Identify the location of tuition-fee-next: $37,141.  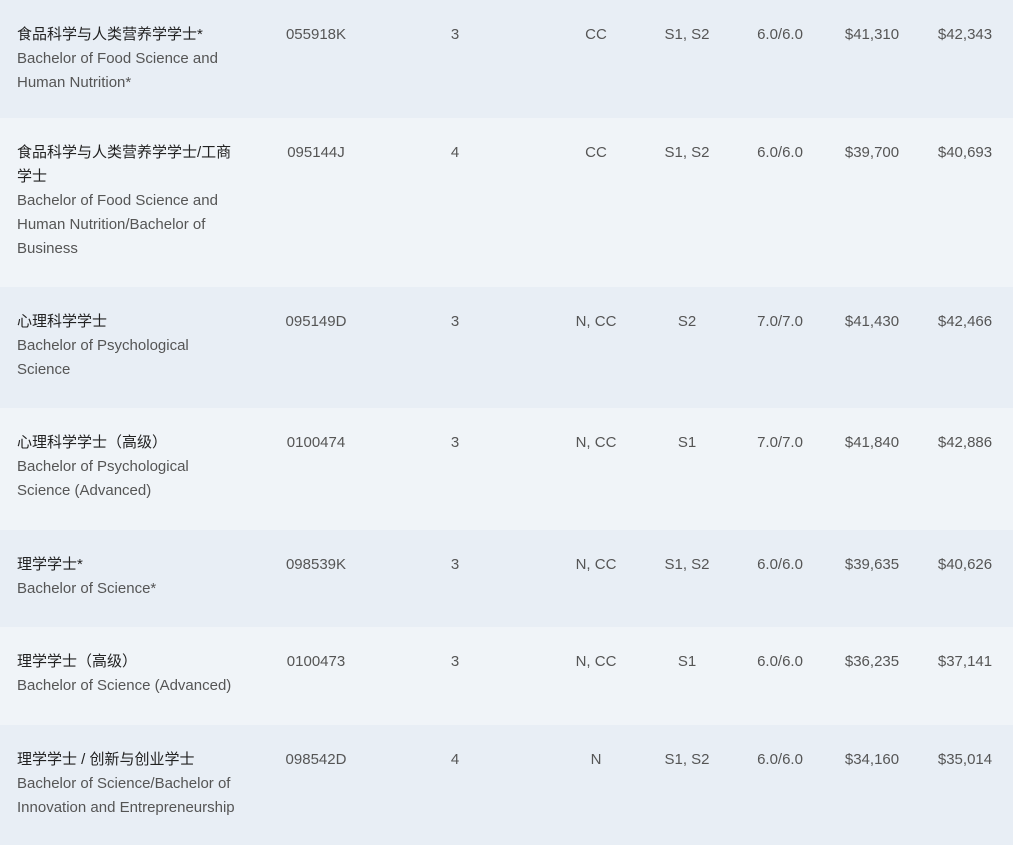
(965, 661).